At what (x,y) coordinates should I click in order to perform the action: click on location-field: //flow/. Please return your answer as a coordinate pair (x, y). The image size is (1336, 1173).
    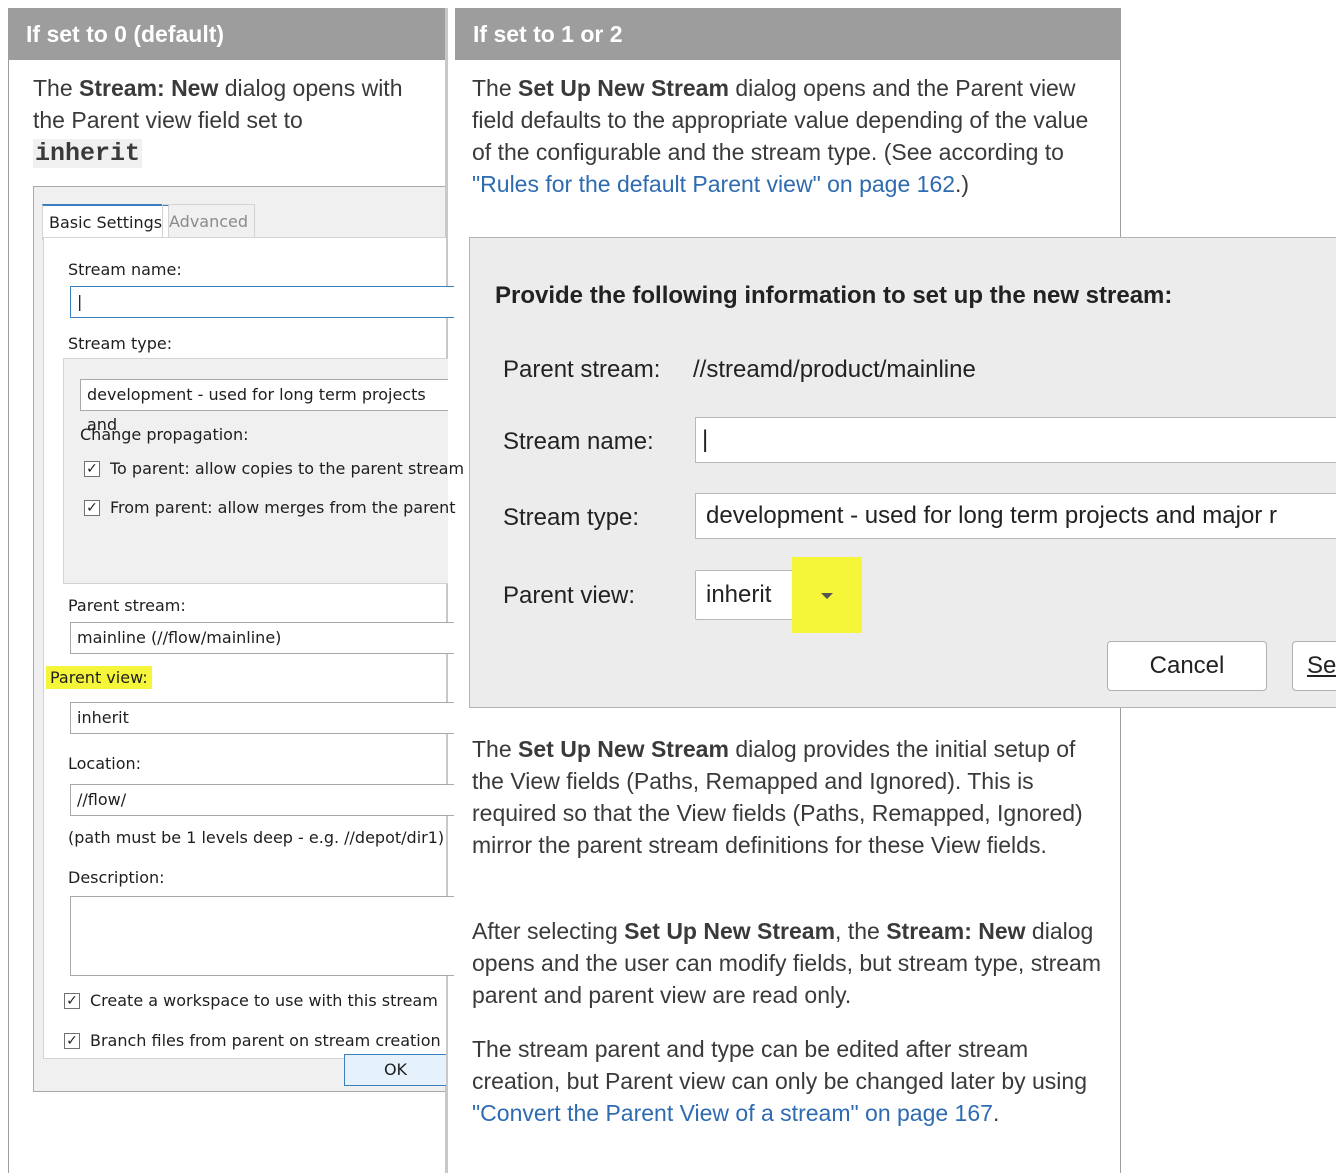
    Looking at the image, I should click on (262, 800).